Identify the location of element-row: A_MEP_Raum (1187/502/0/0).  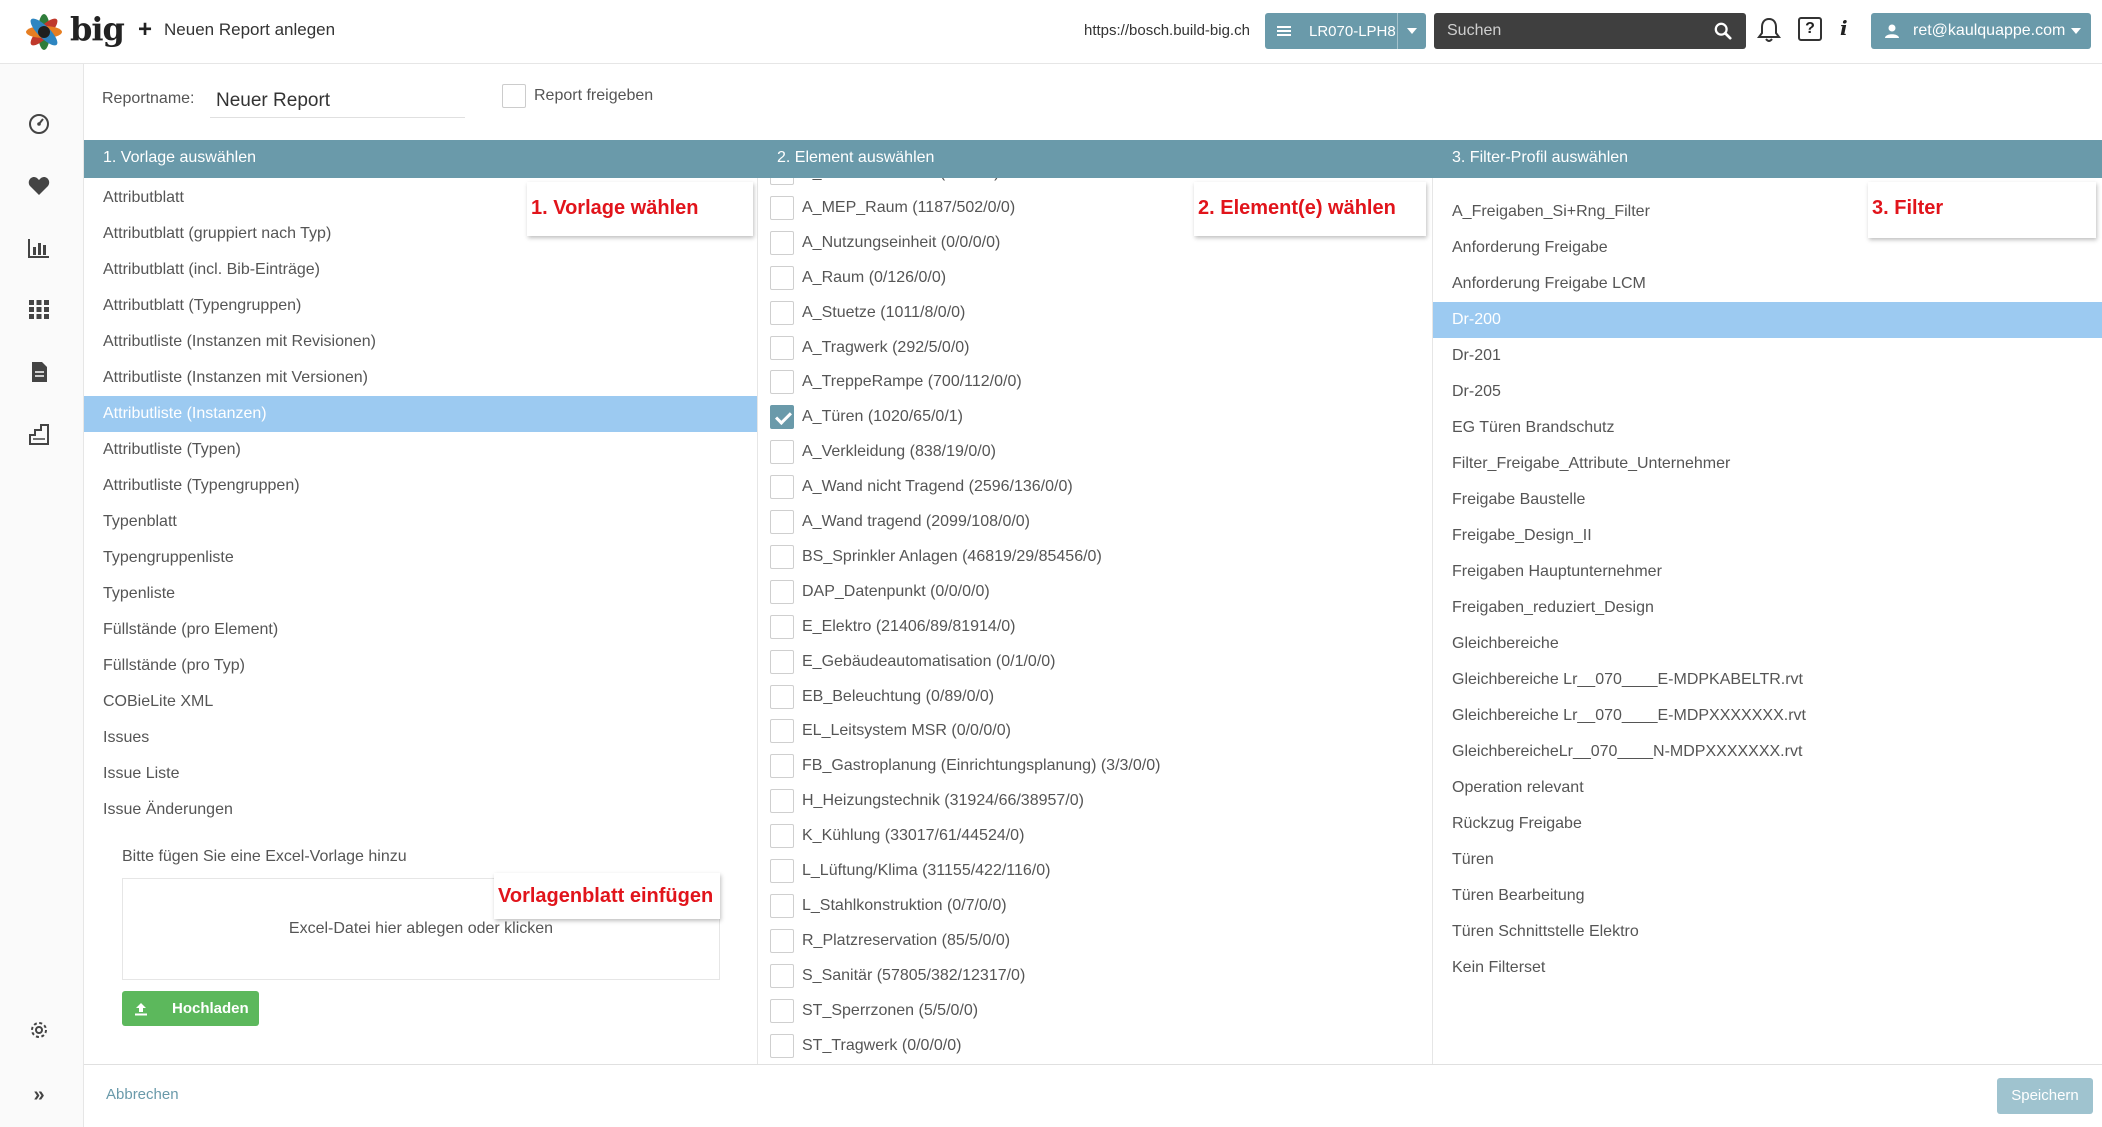
(892, 208).